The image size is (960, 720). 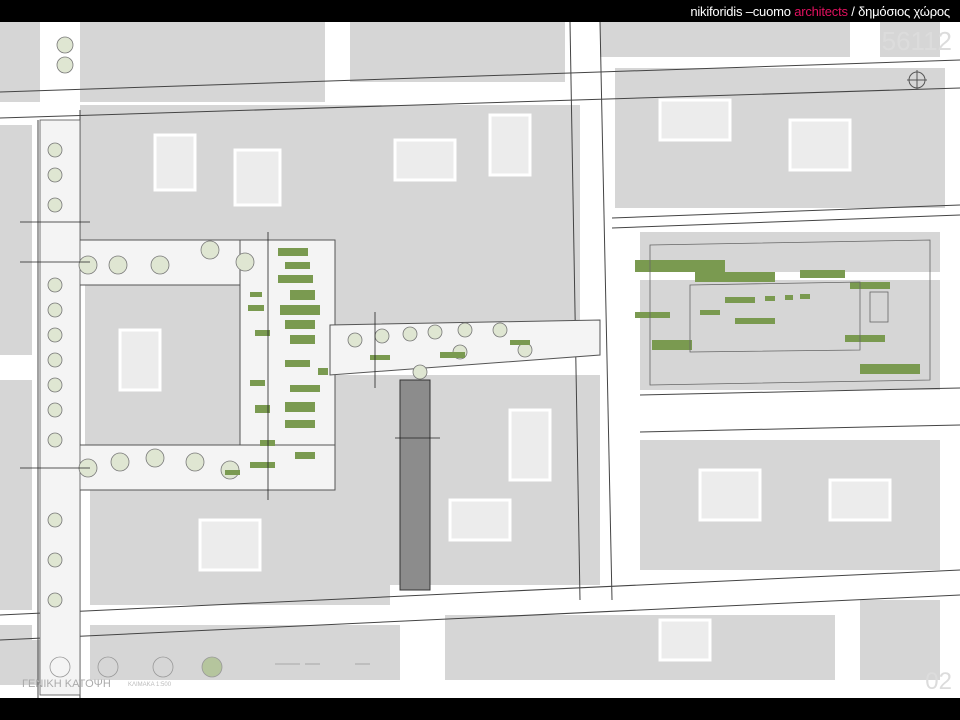 I want to click on page-number: 02, so click(x=938, y=681).